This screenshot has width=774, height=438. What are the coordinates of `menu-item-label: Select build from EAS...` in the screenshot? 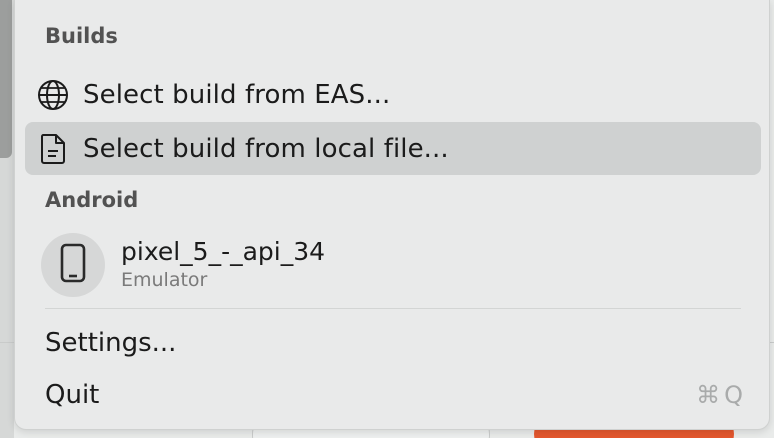 It's located at (237, 94).